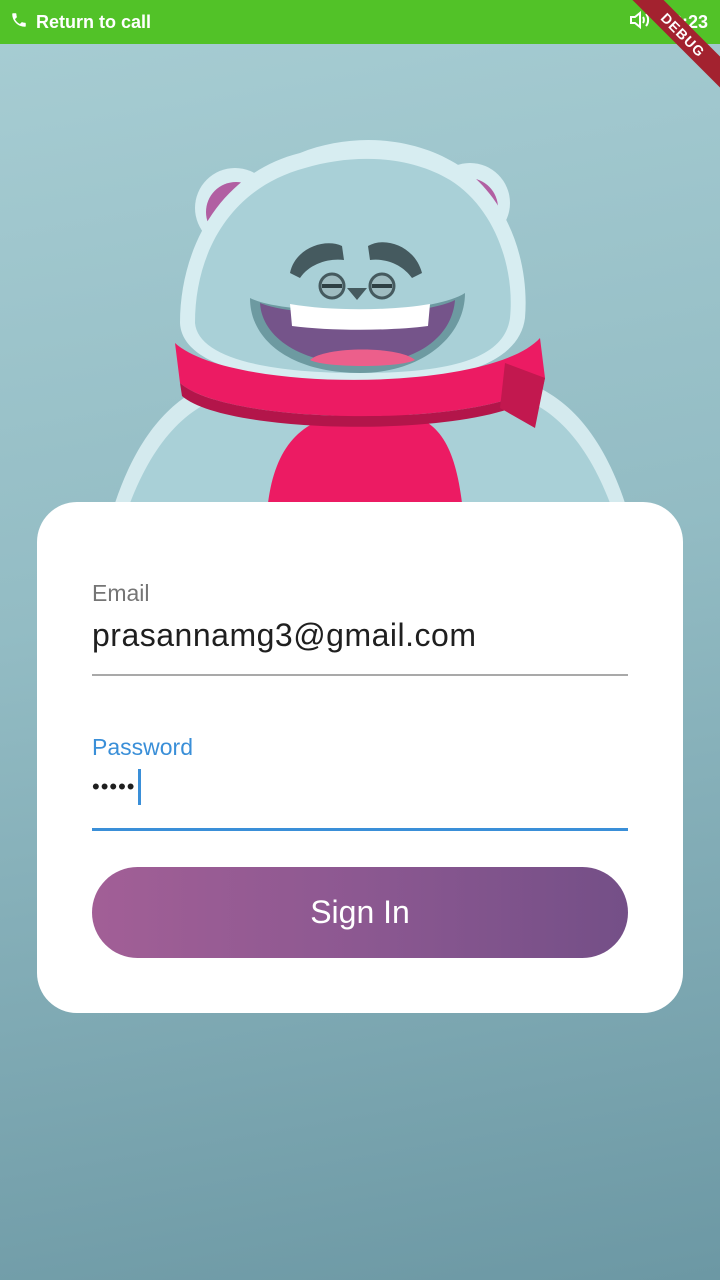 This screenshot has height=1280, width=720. Describe the element at coordinates (360, 675) in the screenshot. I see `email-underline` at that location.